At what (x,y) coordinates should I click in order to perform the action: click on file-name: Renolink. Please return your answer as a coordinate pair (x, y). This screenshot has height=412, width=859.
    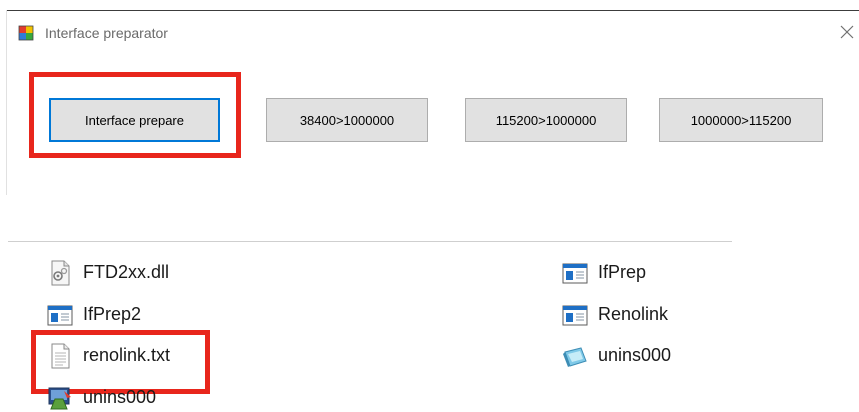
    Looking at the image, I should click on (633, 314).